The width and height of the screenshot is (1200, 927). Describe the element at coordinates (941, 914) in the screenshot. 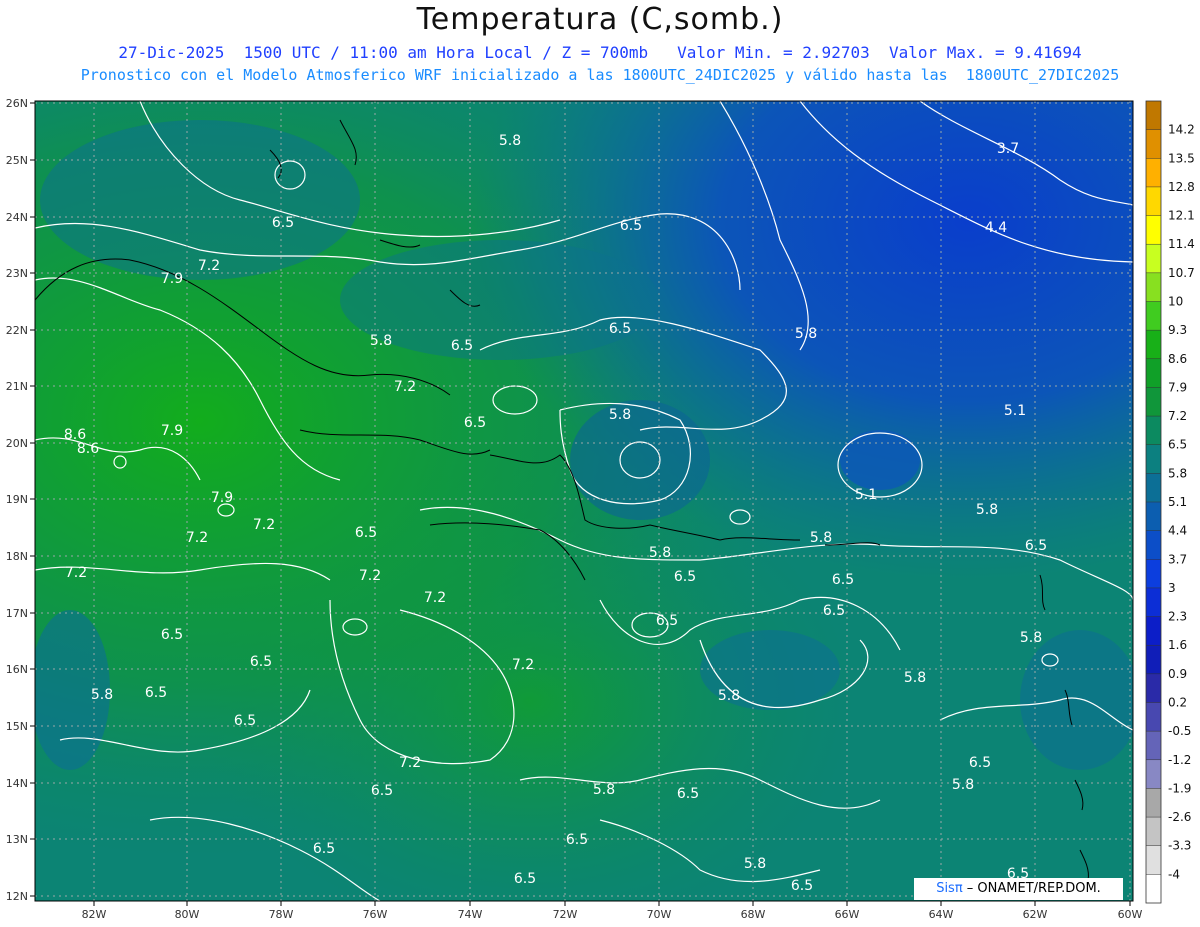

I see `lon-label: 64W` at that location.